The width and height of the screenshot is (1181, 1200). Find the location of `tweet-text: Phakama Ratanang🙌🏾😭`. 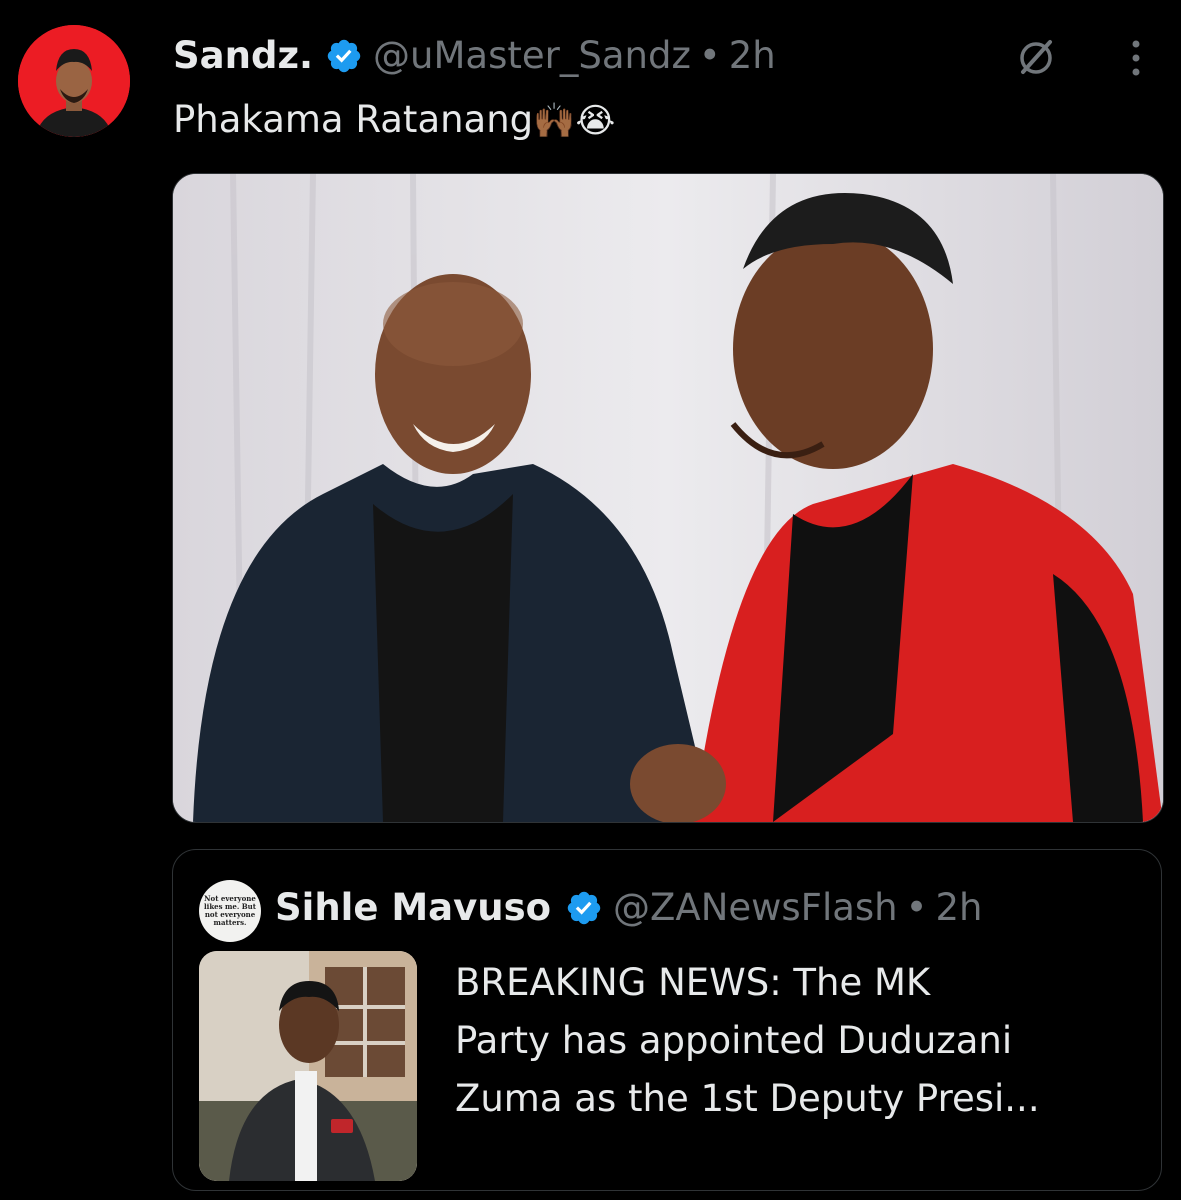

tweet-text: Phakama Ratanang🙌🏾😭 is located at coordinates (394, 120).